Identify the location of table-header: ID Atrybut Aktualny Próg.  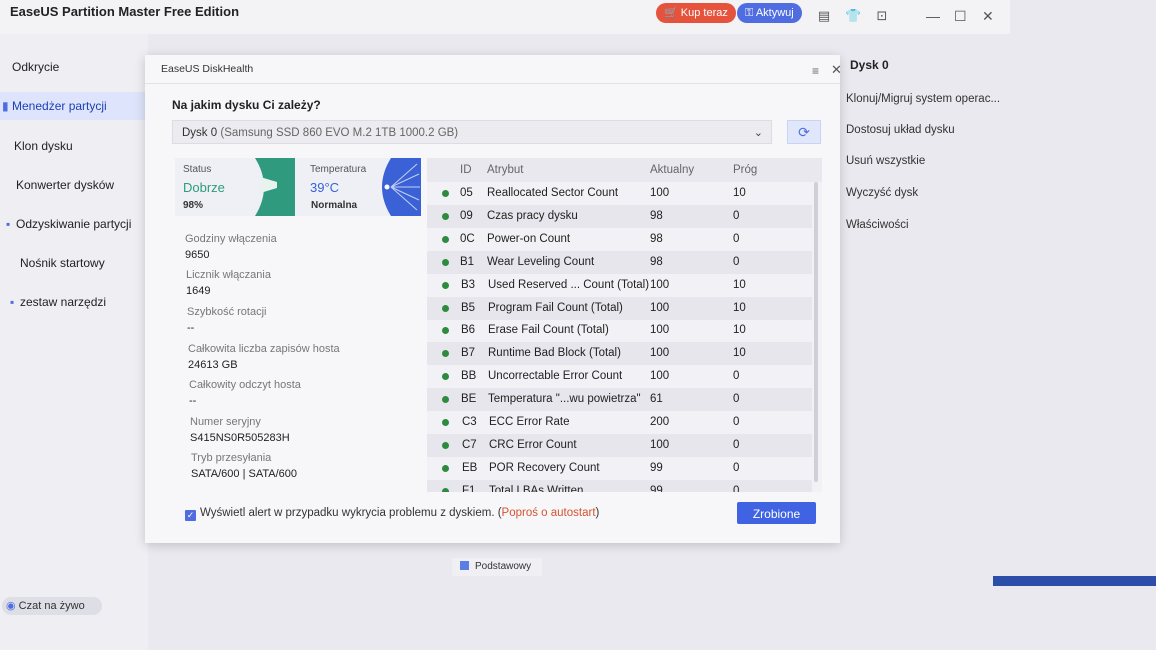
(624, 170).